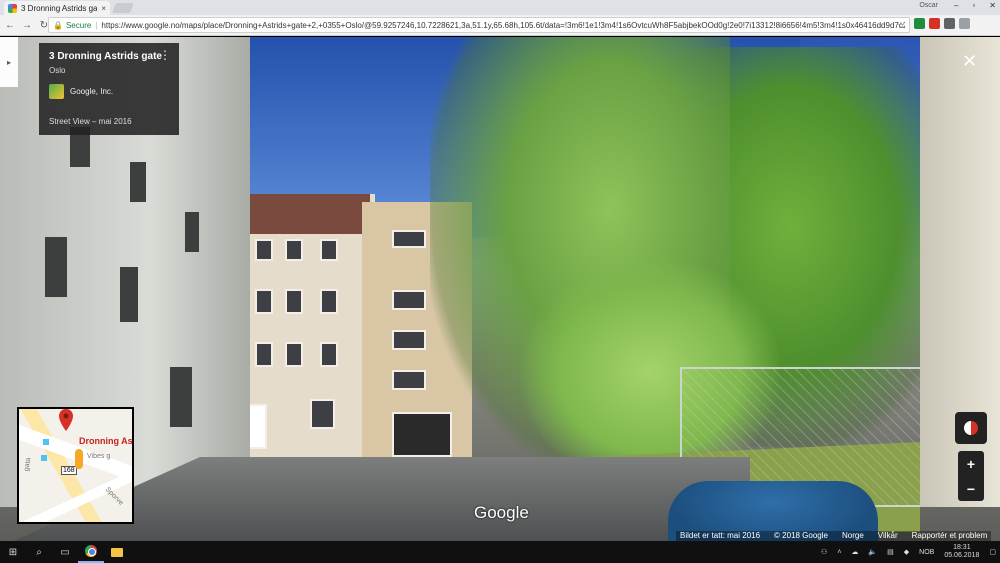  Describe the element at coordinates (59, 8) in the screenshot. I see `tab-title: 3 Dronning Astrids gate` at that location.